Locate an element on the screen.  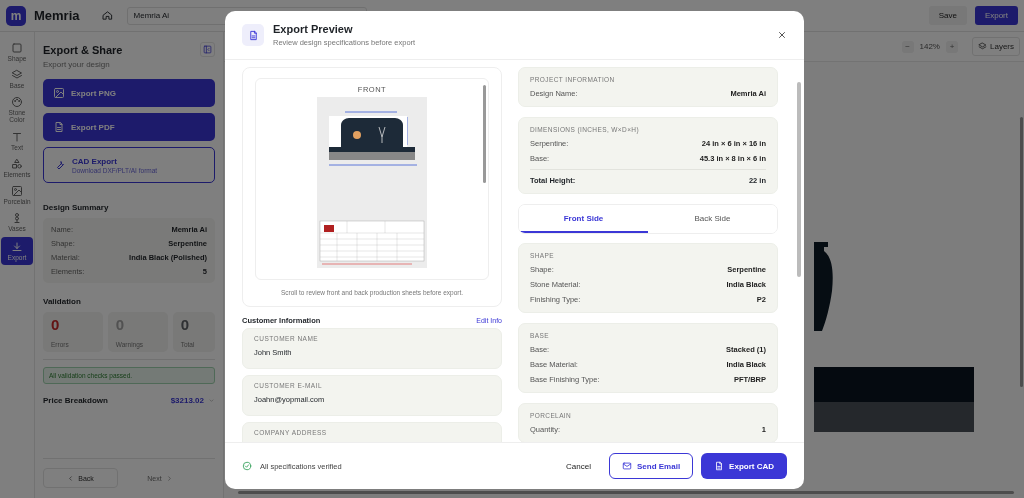
price-value: $3213.02 is located at coordinates (187, 400).